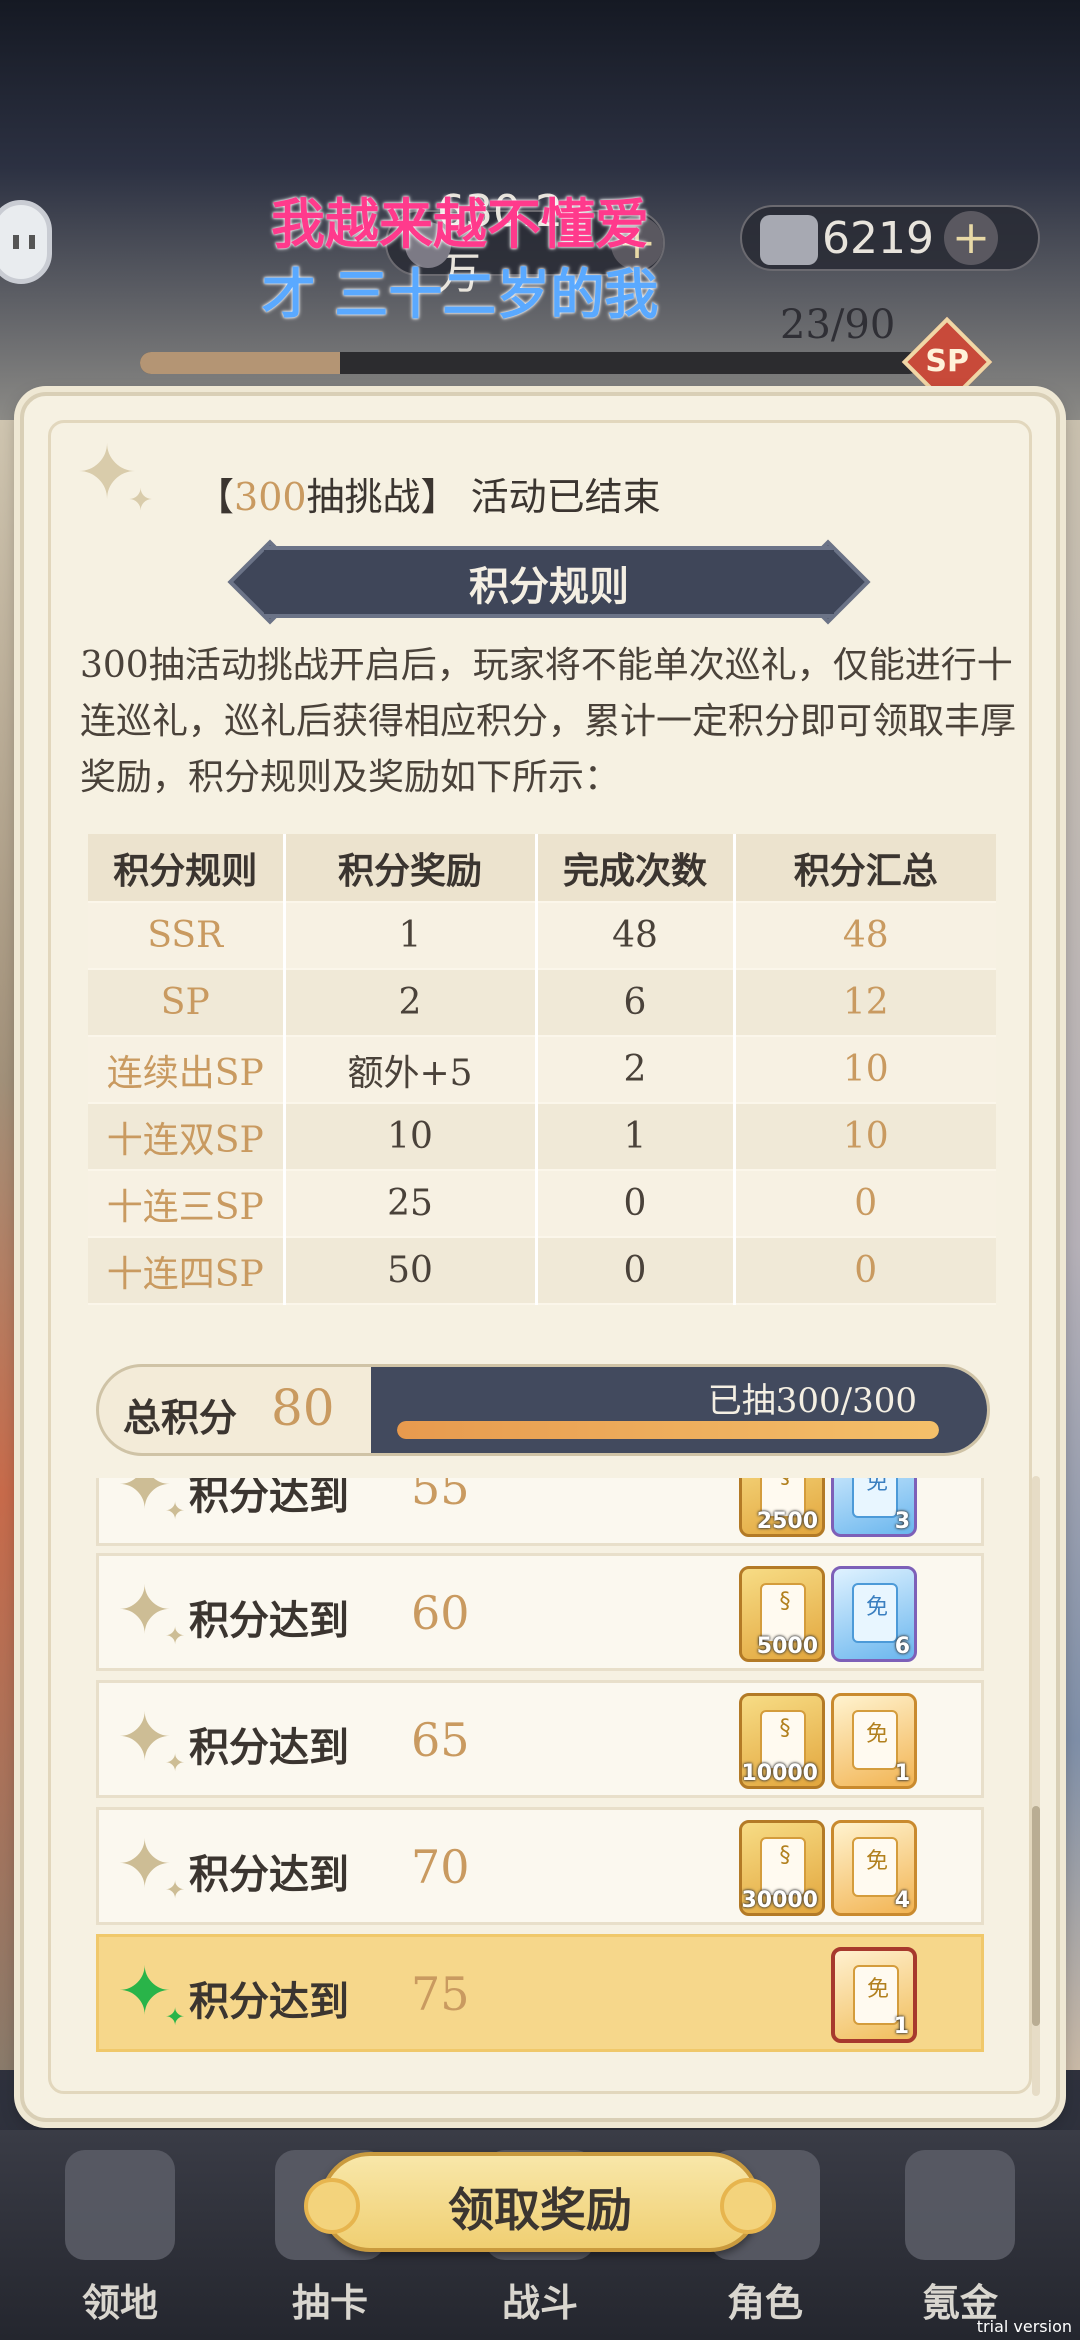 The image size is (1080, 2340). I want to click on rule-total: 12, so click(865, 1003).